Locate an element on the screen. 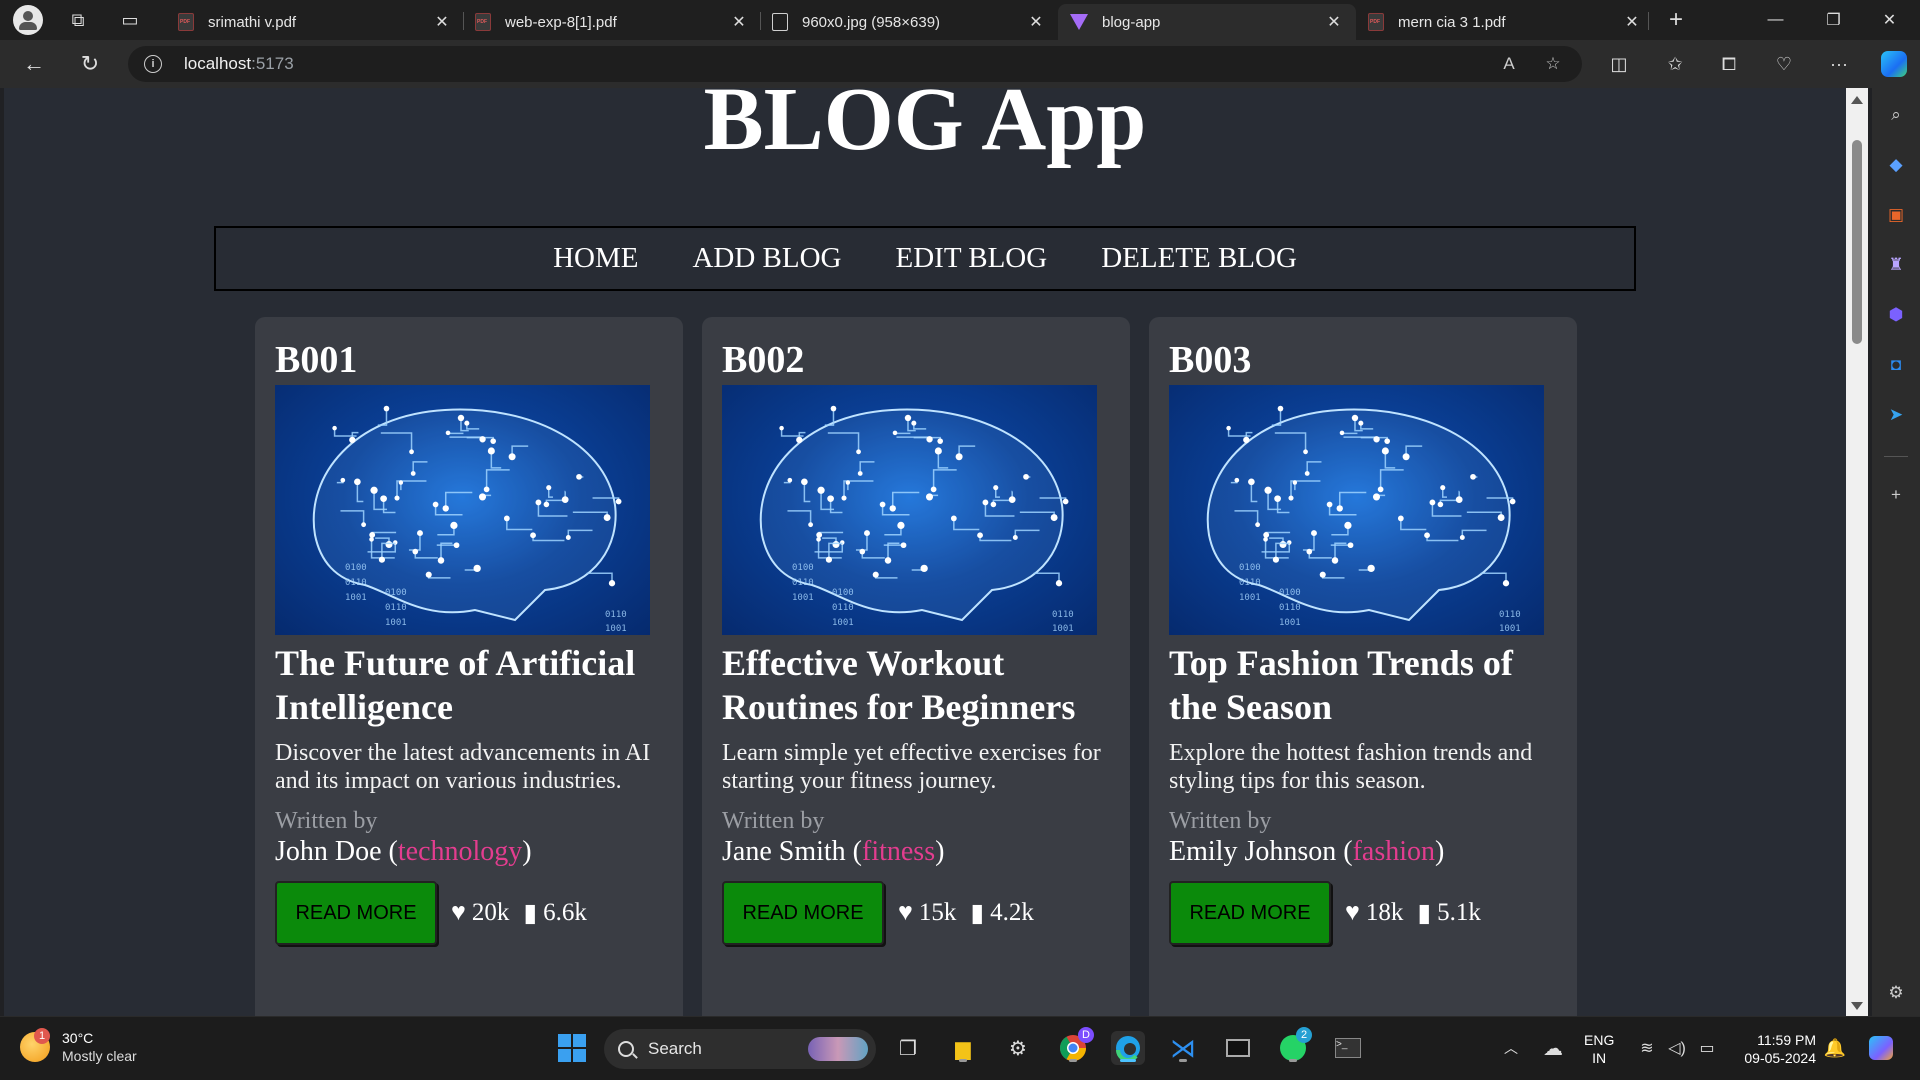  url-text: localhost:5173 is located at coordinates (239, 64).